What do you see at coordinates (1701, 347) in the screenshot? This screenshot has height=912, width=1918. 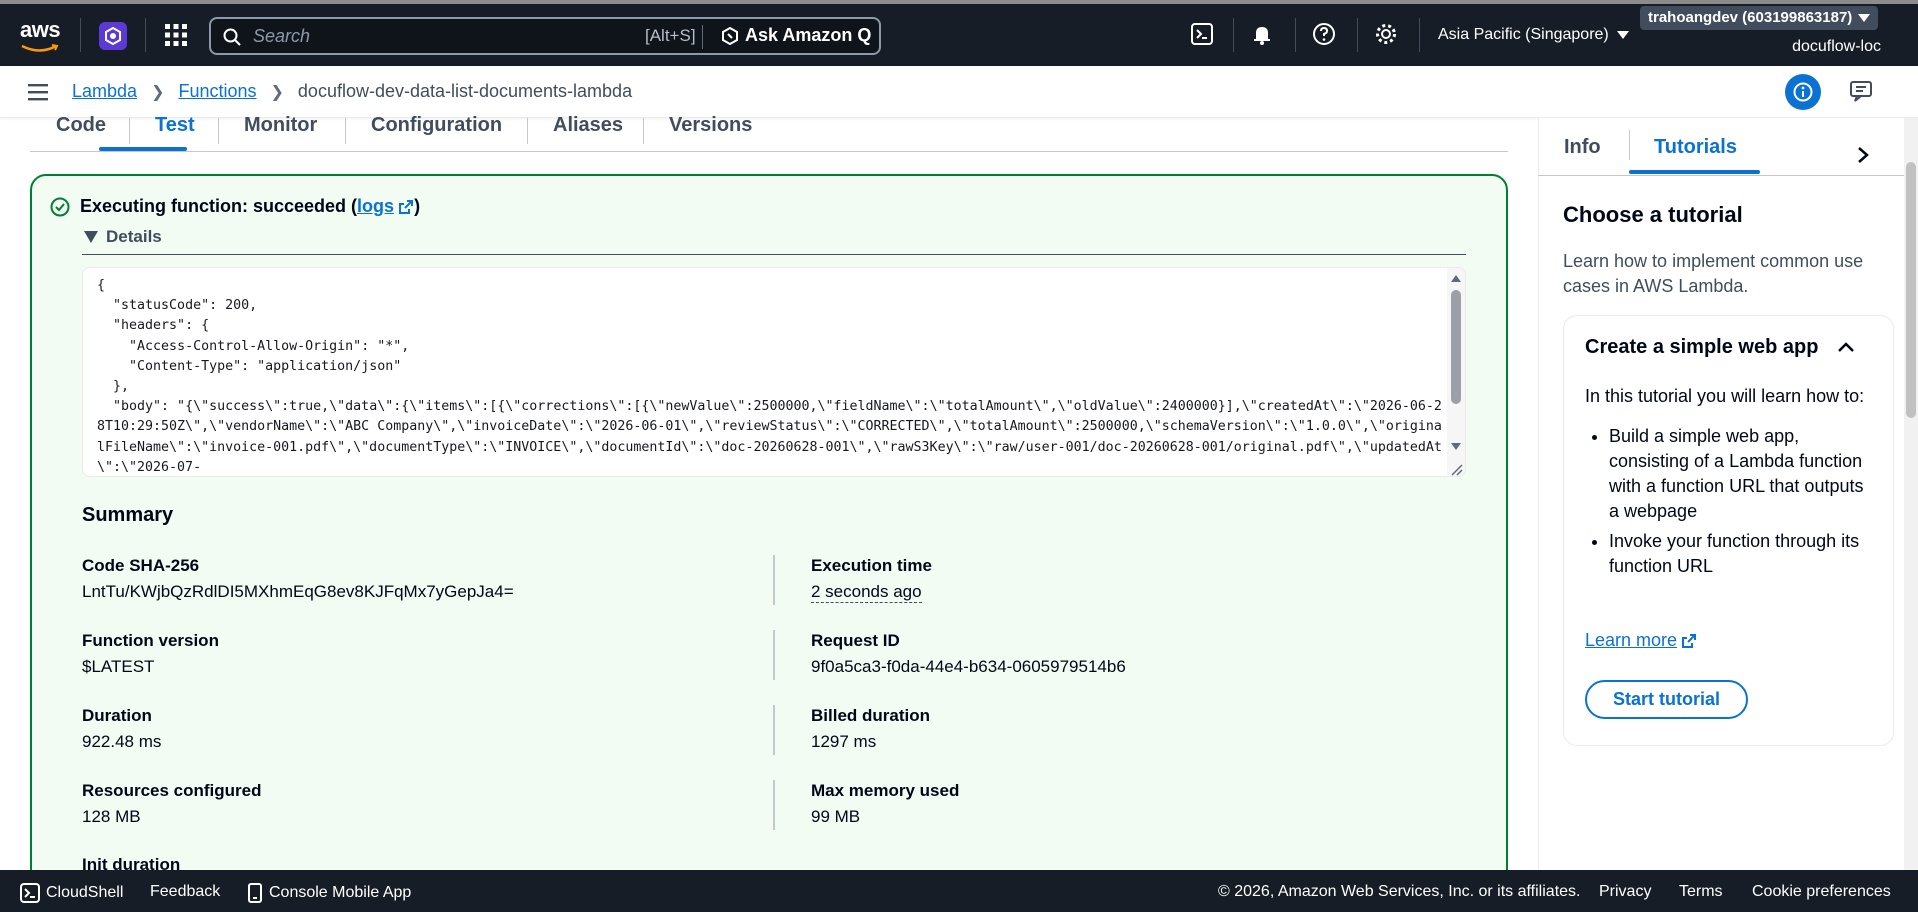 I see `tutorial-card-title: Create a simple web app` at bounding box center [1701, 347].